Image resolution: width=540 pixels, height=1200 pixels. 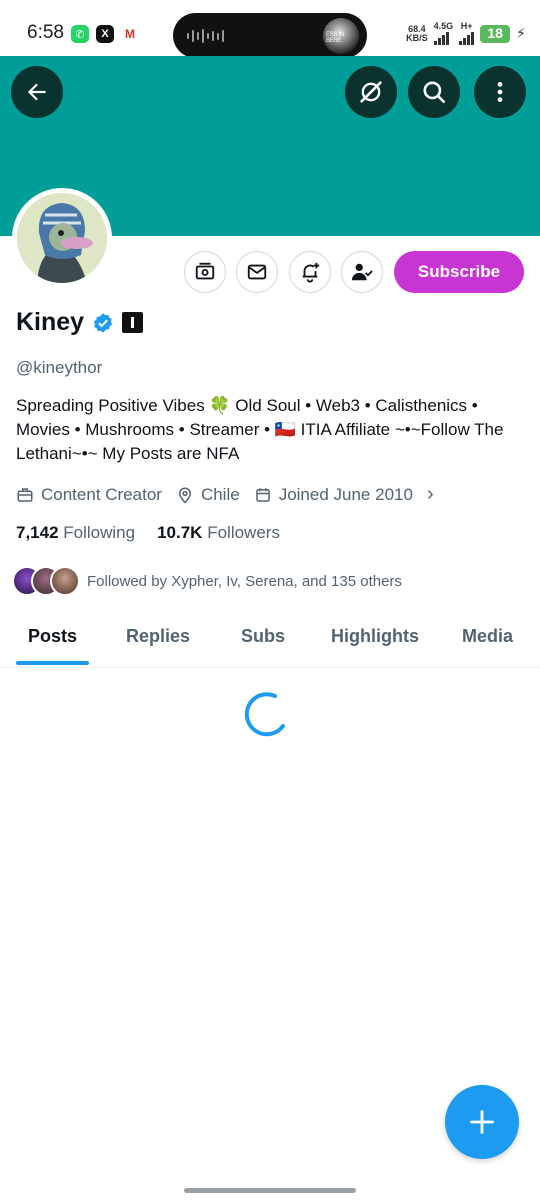 What do you see at coordinates (133, 322) in the screenshot?
I see `affiliate-badge-icon` at bounding box center [133, 322].